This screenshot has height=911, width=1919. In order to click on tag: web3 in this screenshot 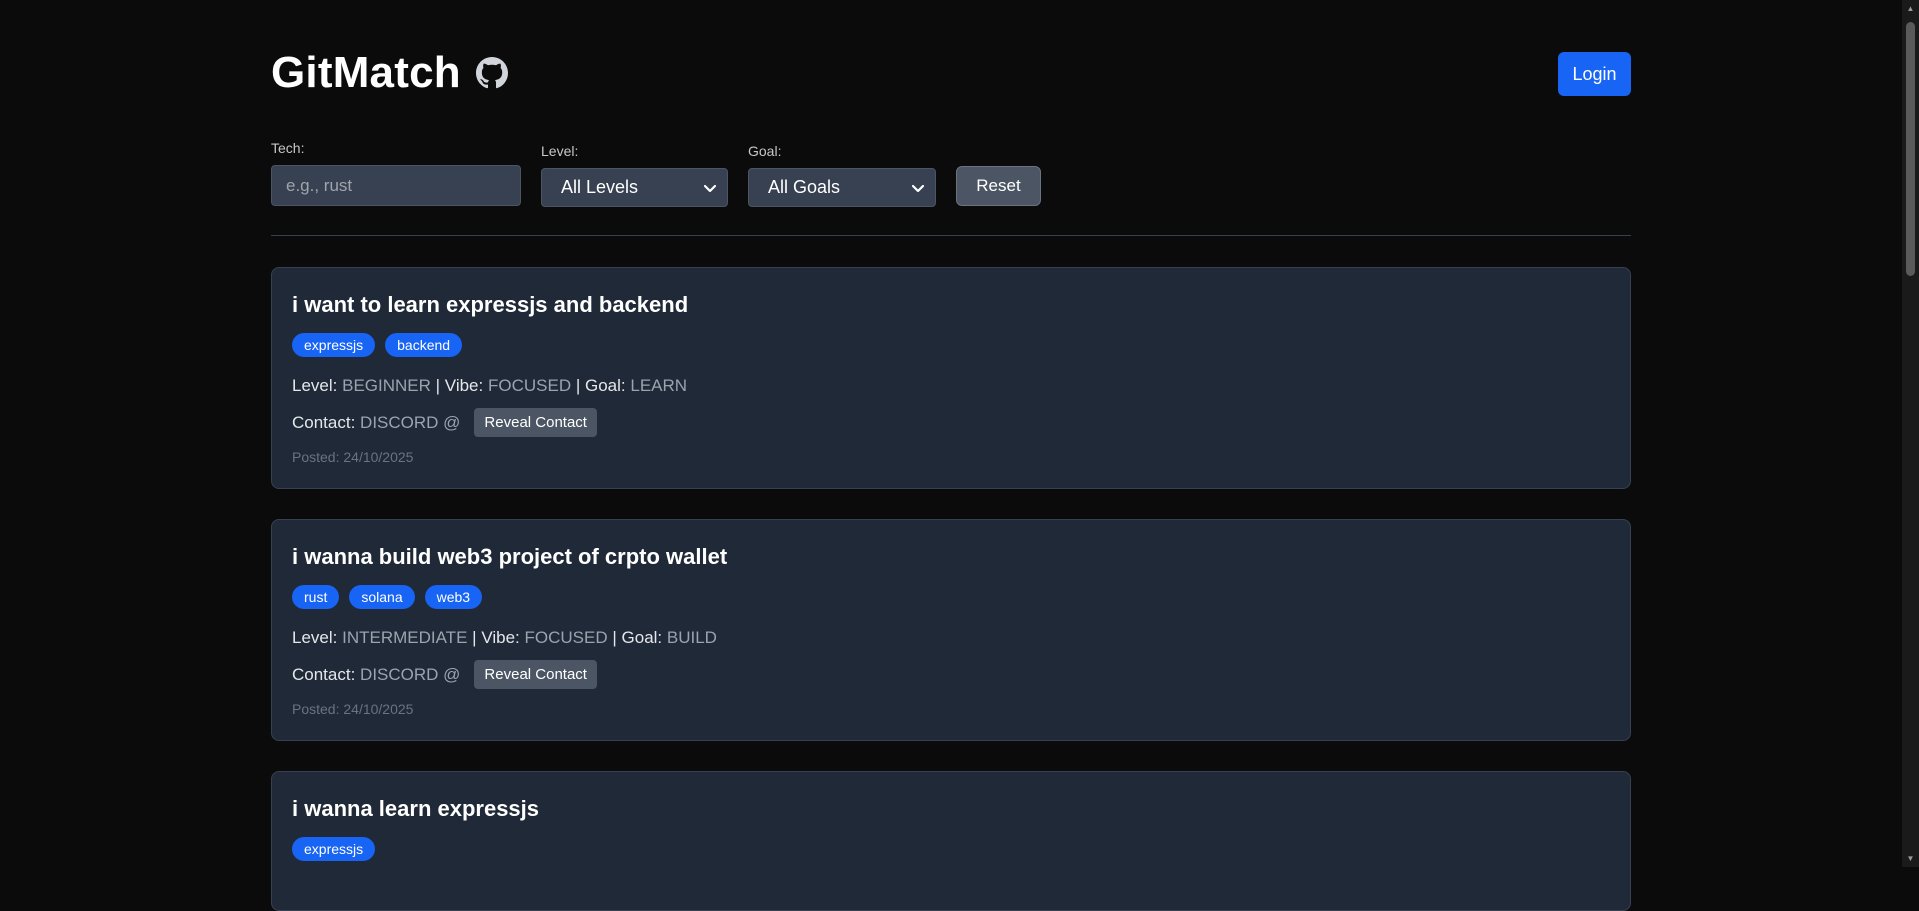, I will do `click(453, 597)`.